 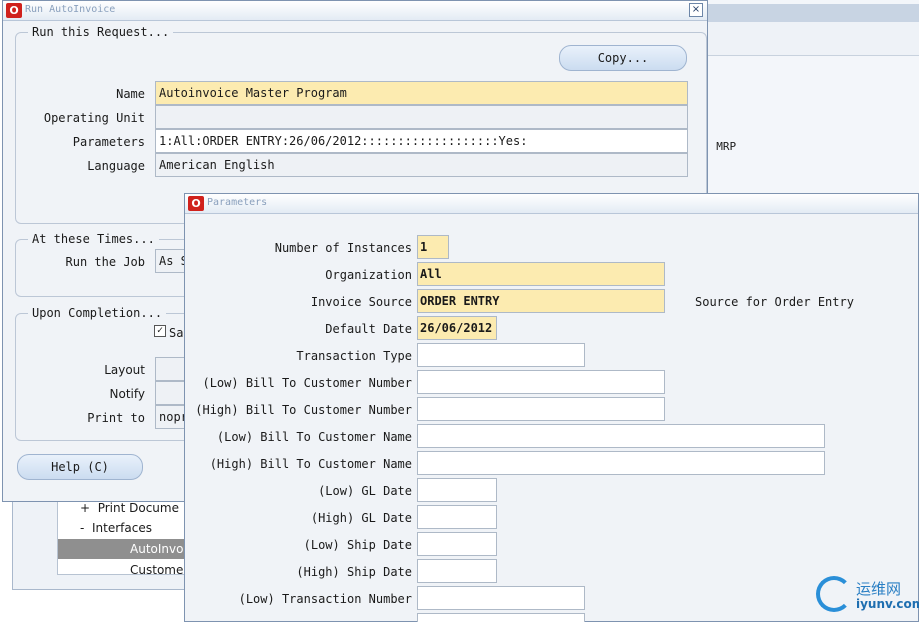 What do you see at coordinates (774, 302) in the screenshot?
I see `invoice-source-description: Source for Order Entry` at bounding box center [774, 302].